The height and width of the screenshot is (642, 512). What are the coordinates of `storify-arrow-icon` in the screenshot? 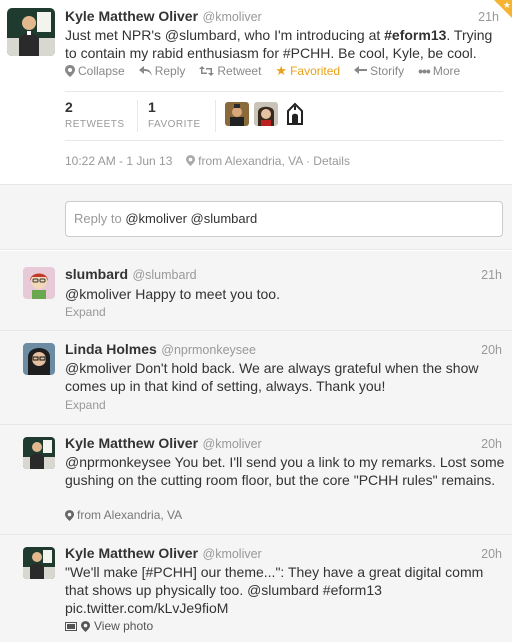 It's located at (361, 70).